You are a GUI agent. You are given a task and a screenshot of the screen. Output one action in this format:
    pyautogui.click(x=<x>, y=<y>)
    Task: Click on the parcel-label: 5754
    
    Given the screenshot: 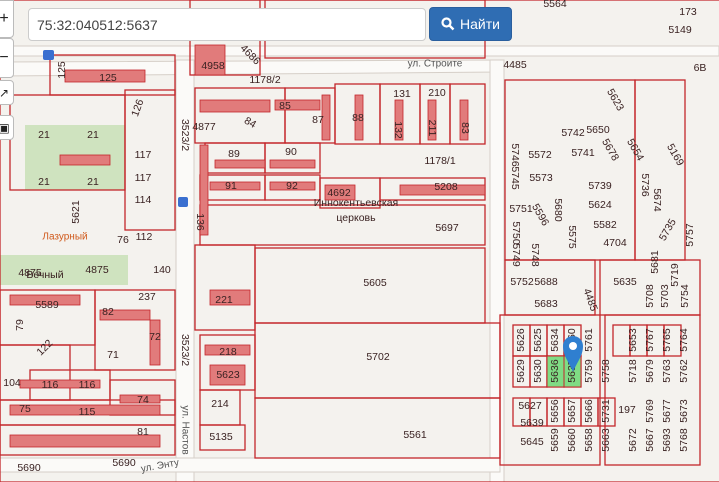 What is the action you would take?
    pyautogui.click(x=685, y=296)
    